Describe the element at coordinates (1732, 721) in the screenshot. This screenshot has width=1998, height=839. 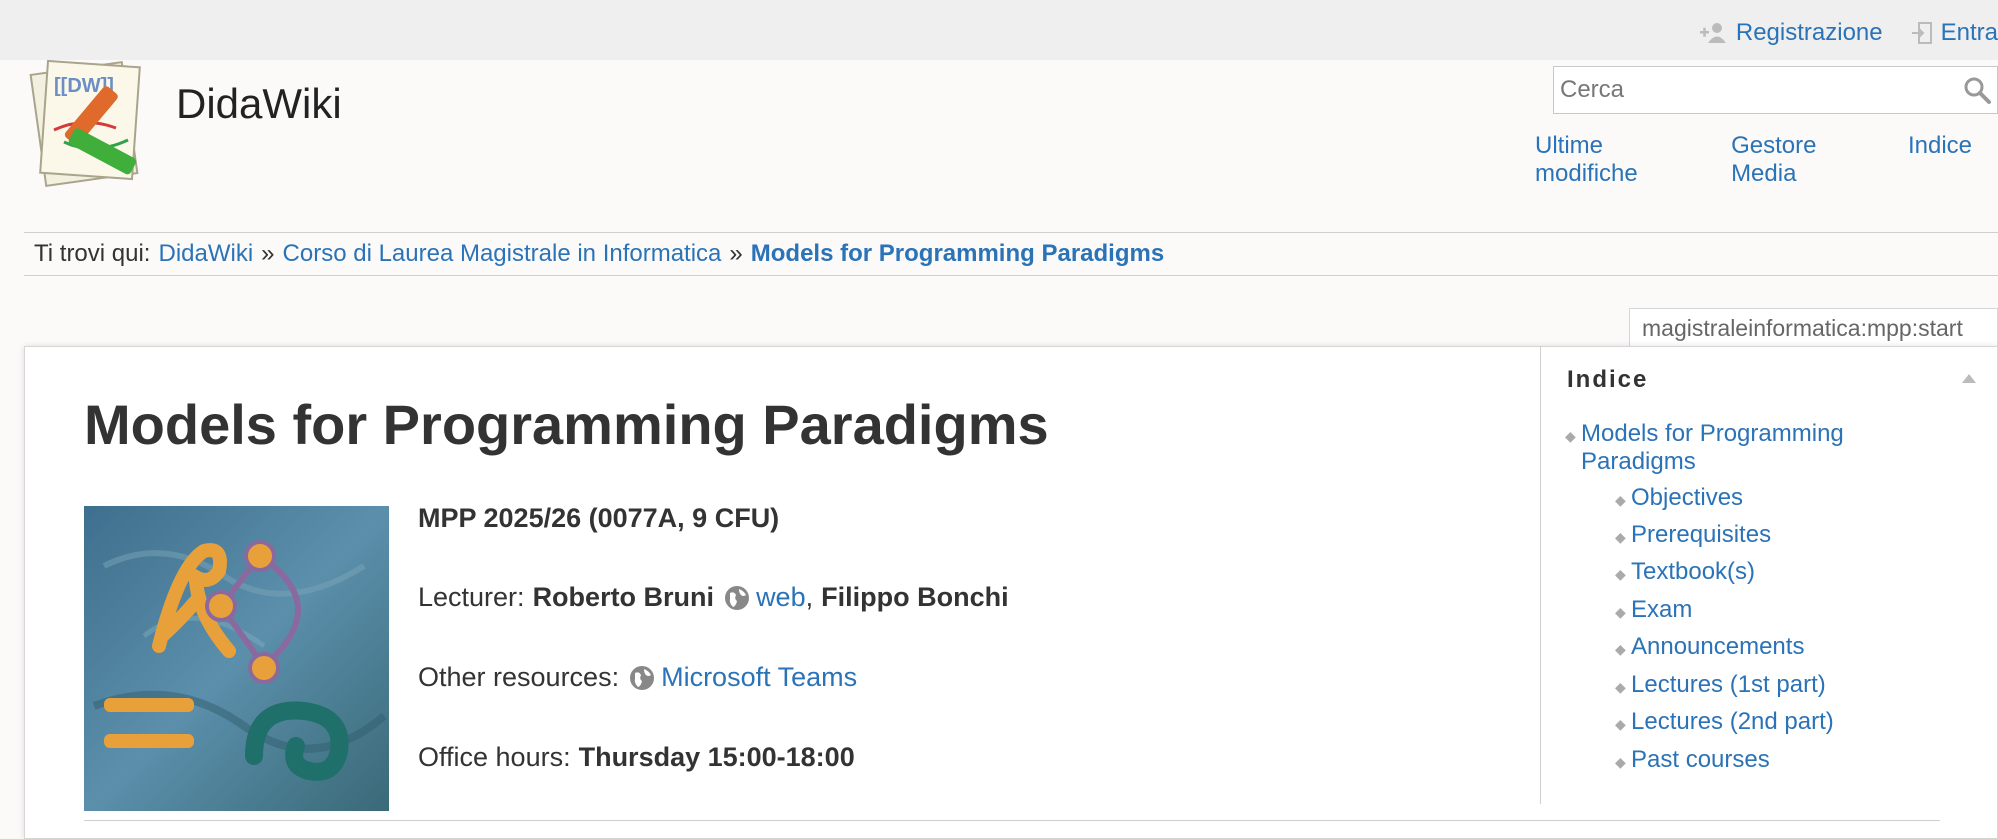
I see `toc-link: Lectures (2nd part)` at that location.